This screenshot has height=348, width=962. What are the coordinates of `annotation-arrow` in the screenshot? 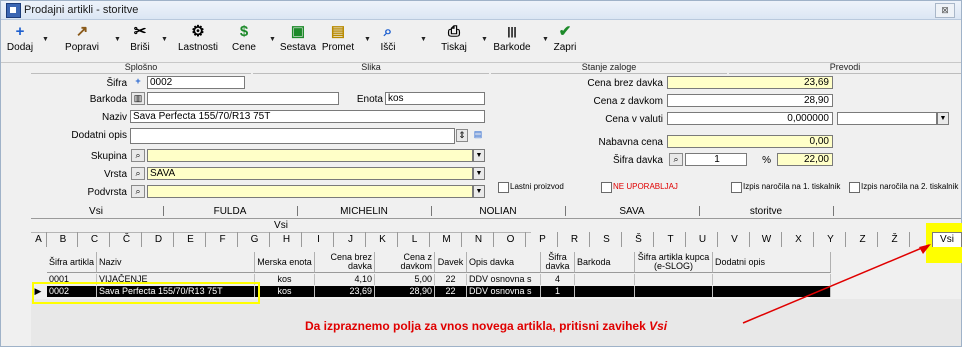 It's located at (836, 284).